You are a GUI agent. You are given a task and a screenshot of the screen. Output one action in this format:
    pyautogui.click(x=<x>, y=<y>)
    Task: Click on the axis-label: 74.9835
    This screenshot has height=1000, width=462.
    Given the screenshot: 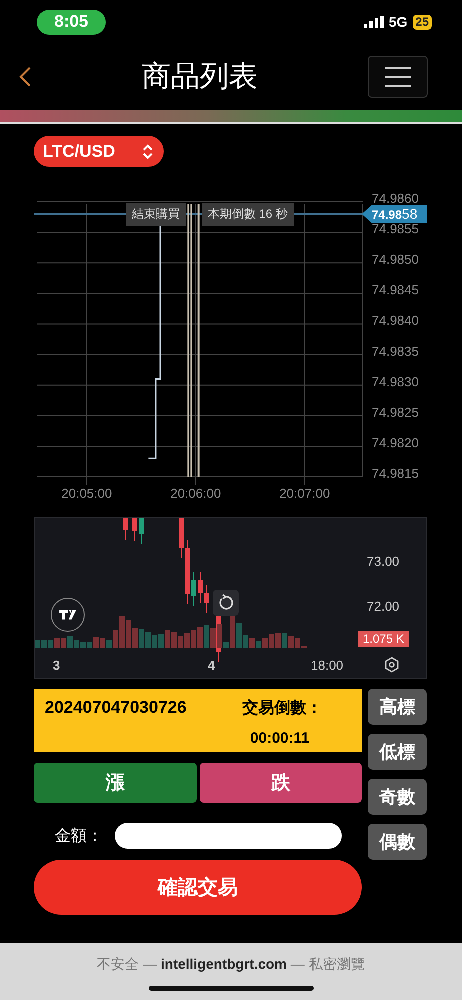 What is the action you would take?
    pyautogui.click(x=395, y=351)
    